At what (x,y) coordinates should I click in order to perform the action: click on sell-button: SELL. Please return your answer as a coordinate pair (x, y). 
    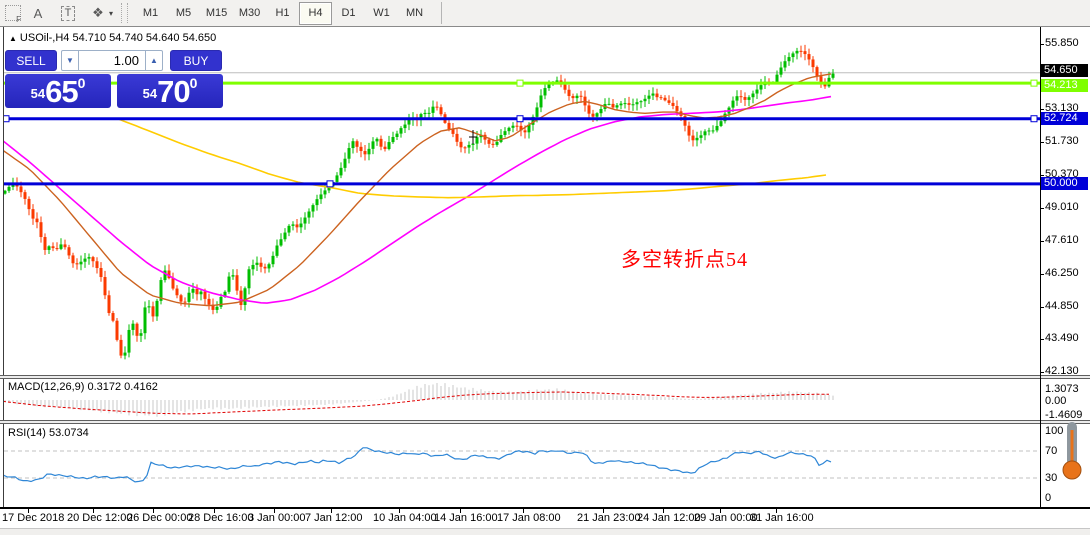
    Looking at the image, I should click on (31, 60).